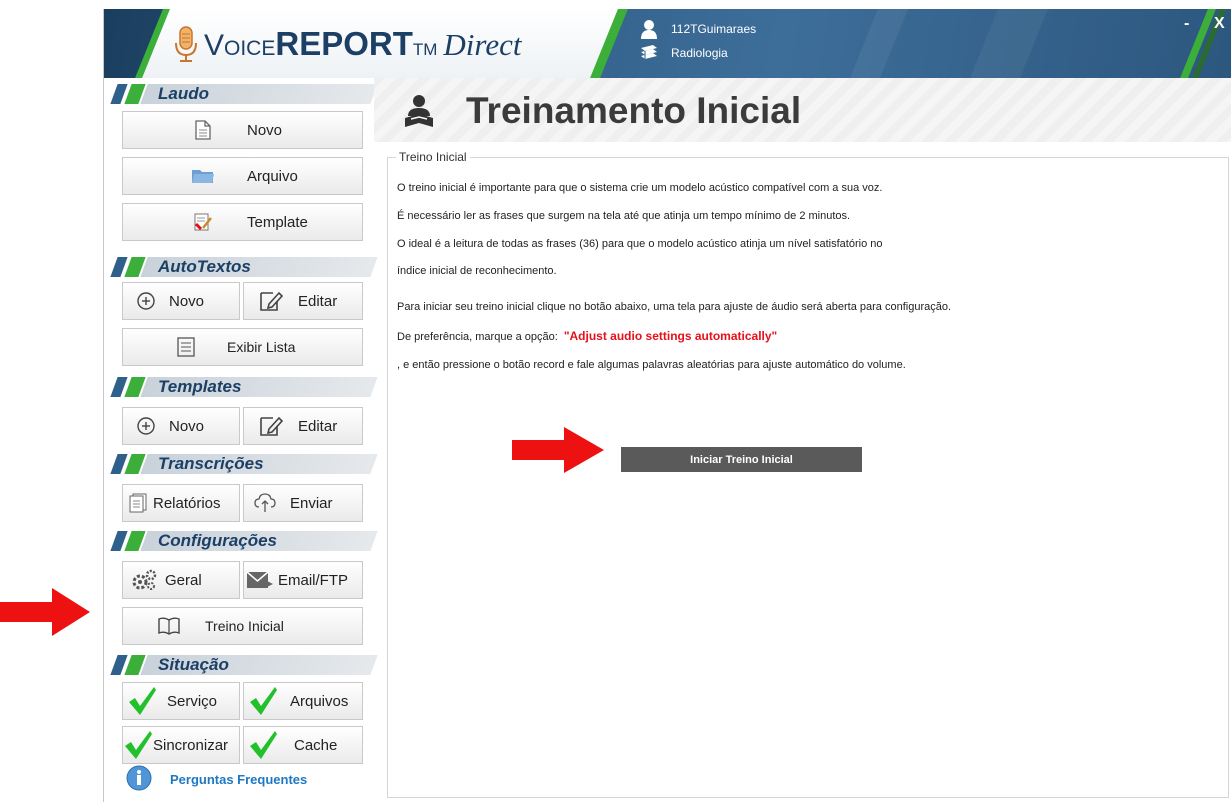 The width and height of the screenshot is (1231, 802). What do you see at coordinates (139, 779) in the screenshot?
I see `info-icon` at bounding box center [139, 779].